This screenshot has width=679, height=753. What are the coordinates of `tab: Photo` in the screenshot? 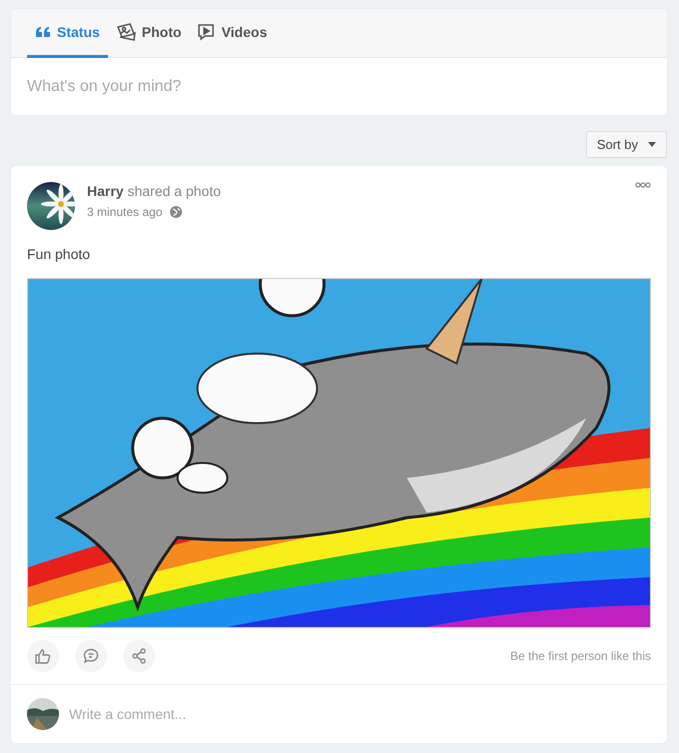 It's located at (149, 33).